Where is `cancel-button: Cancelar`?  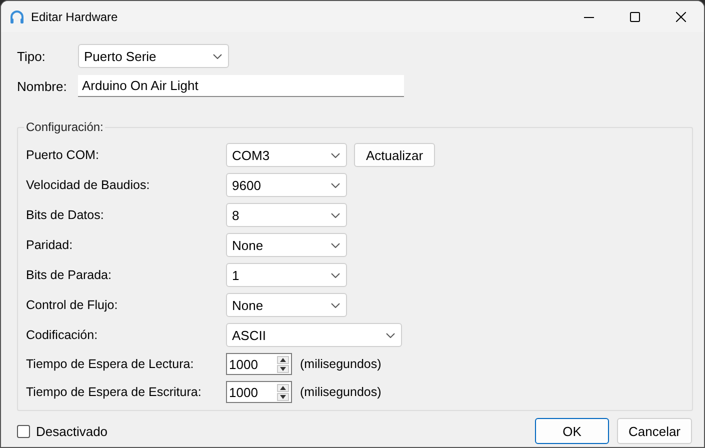
cancel-button: Cancelar is located at coordinates (654, 431).